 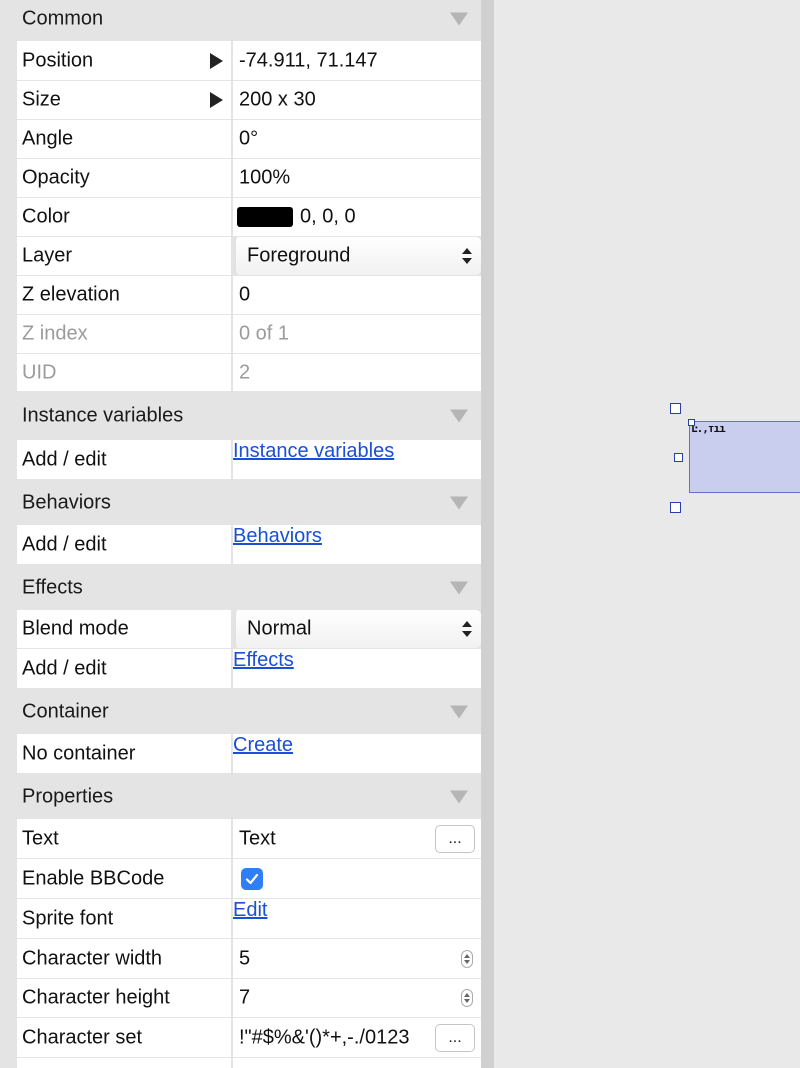 I want to click on uid-cell: 2, so click(x=357, y=372).